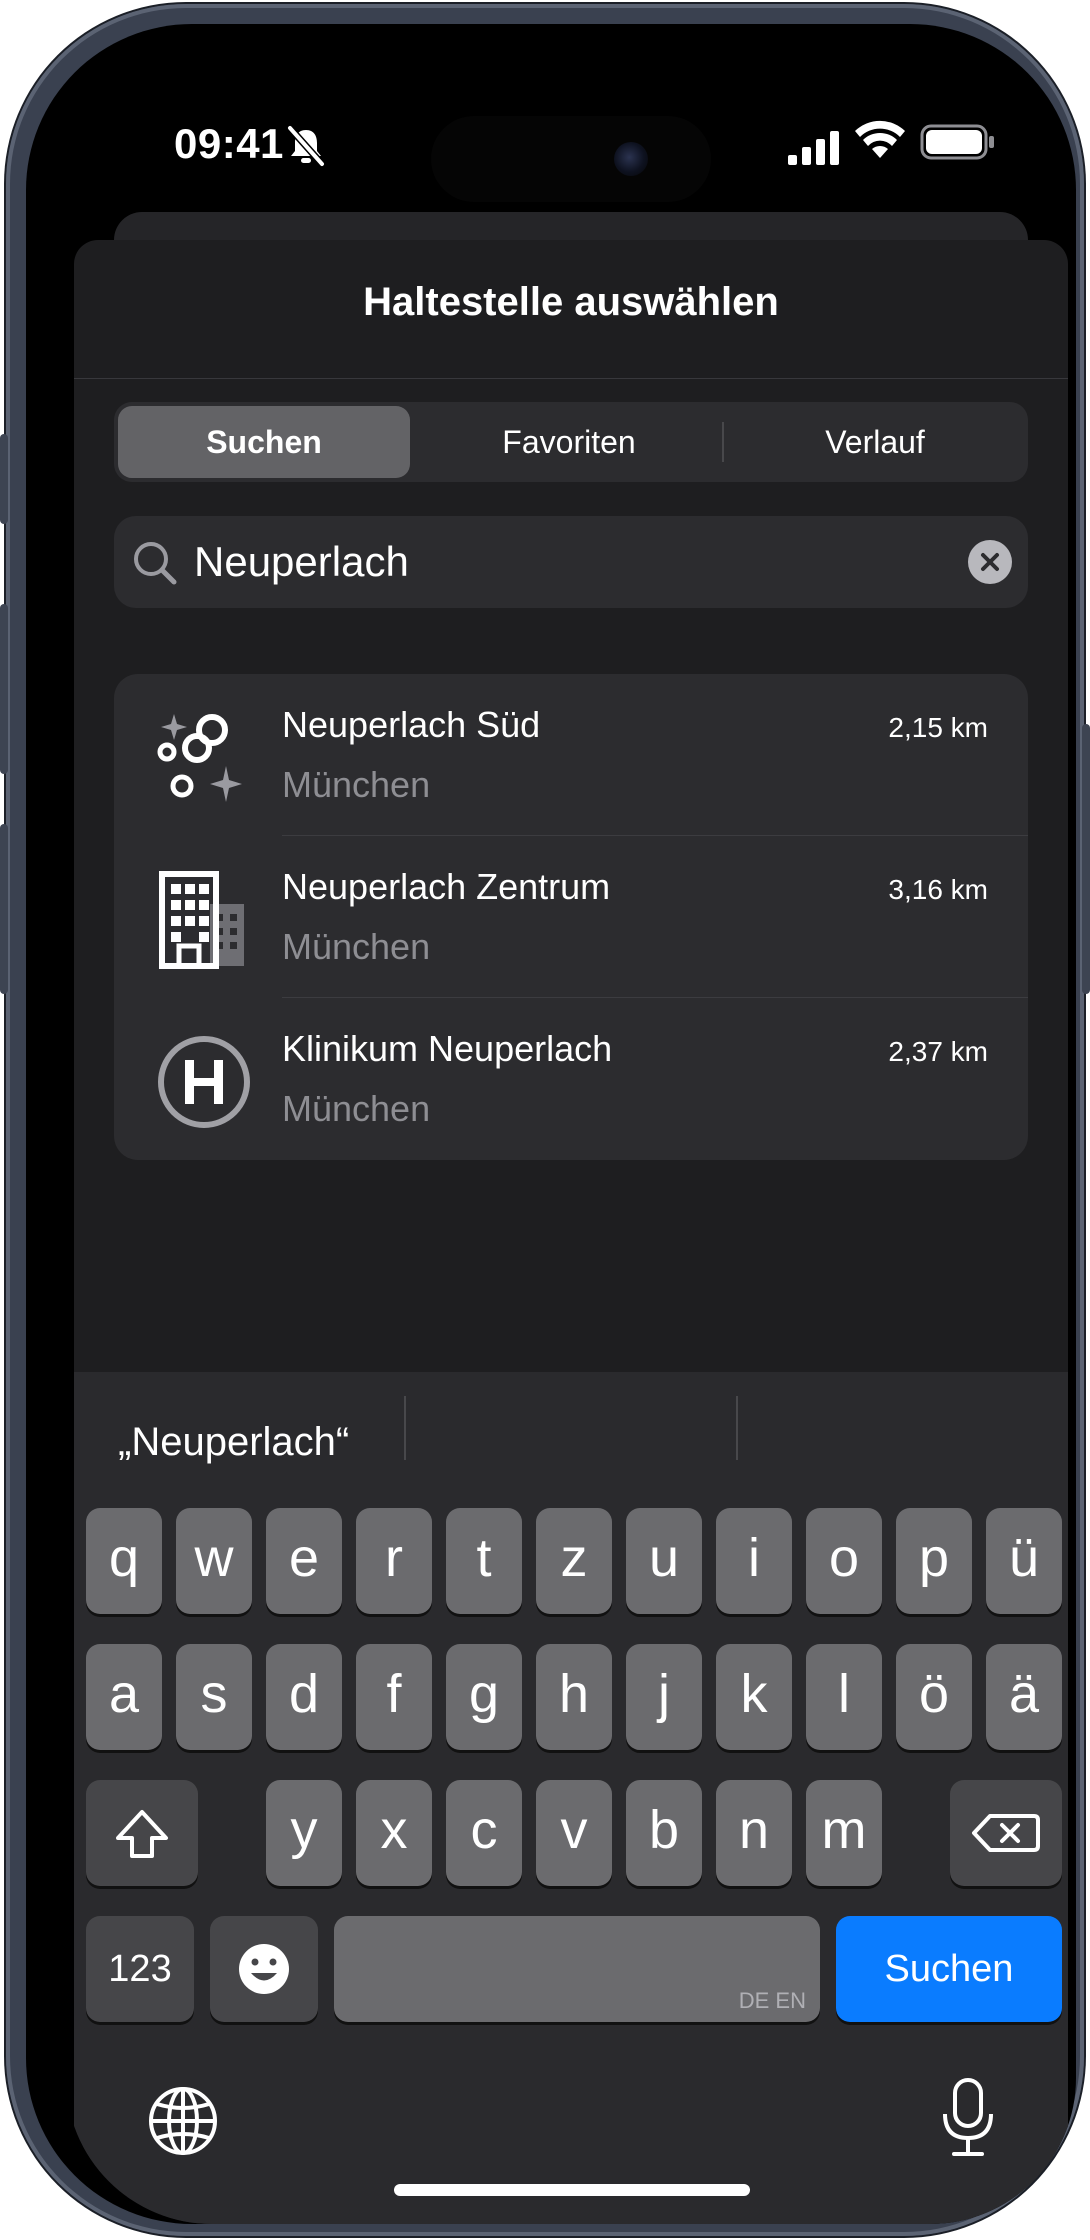 The width and height of the screenshot is (1090, 2240). What do you see at coordinates (1086, 859) in the screenshot?
I see `power-button` at bounding box center [1086, 859].